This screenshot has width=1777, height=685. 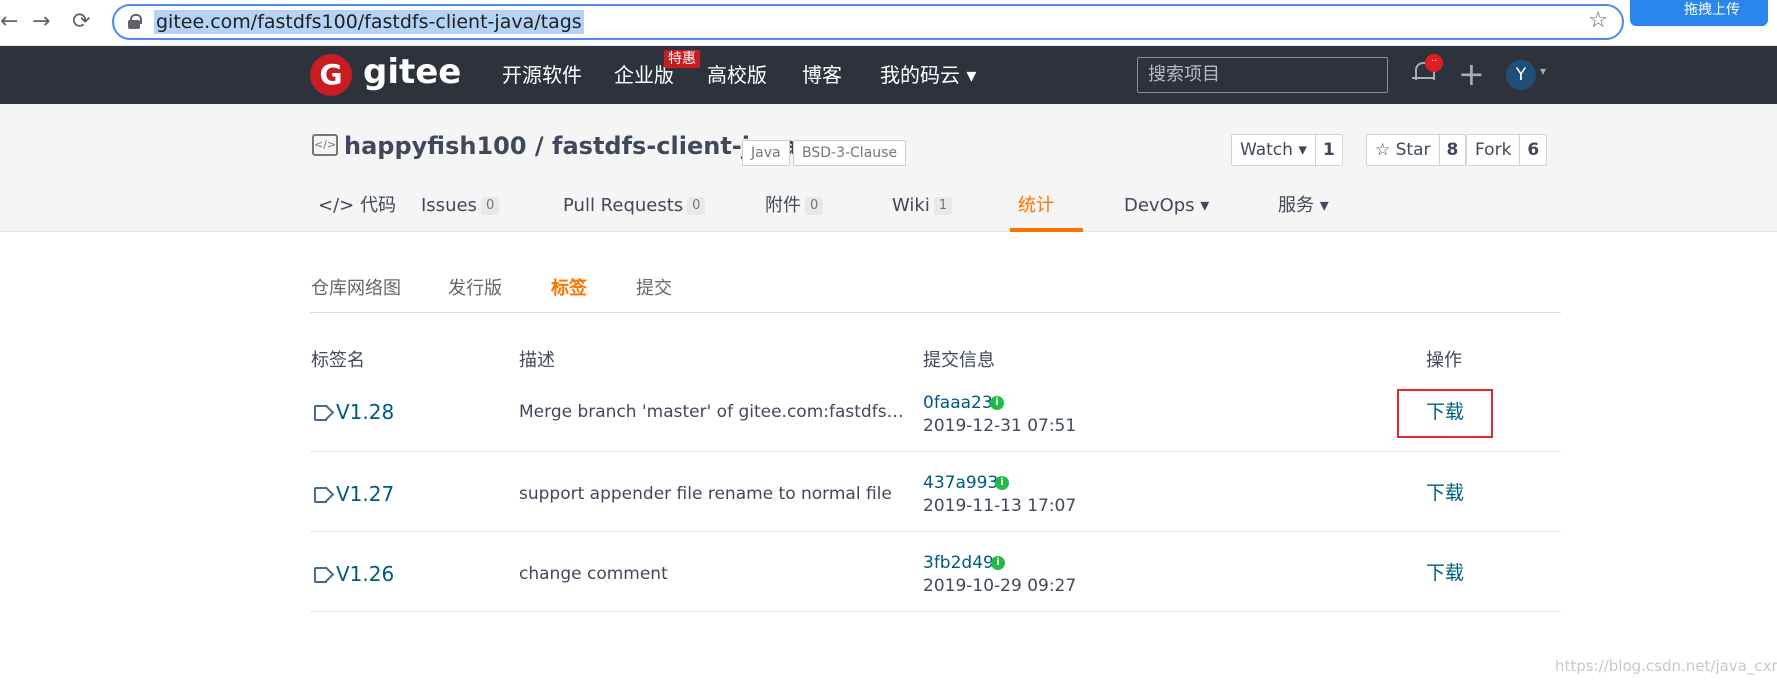 What do you see at coordinates (135, 21) in the screenshot?
I see `lock-icon` at bounding box center [135, 21].